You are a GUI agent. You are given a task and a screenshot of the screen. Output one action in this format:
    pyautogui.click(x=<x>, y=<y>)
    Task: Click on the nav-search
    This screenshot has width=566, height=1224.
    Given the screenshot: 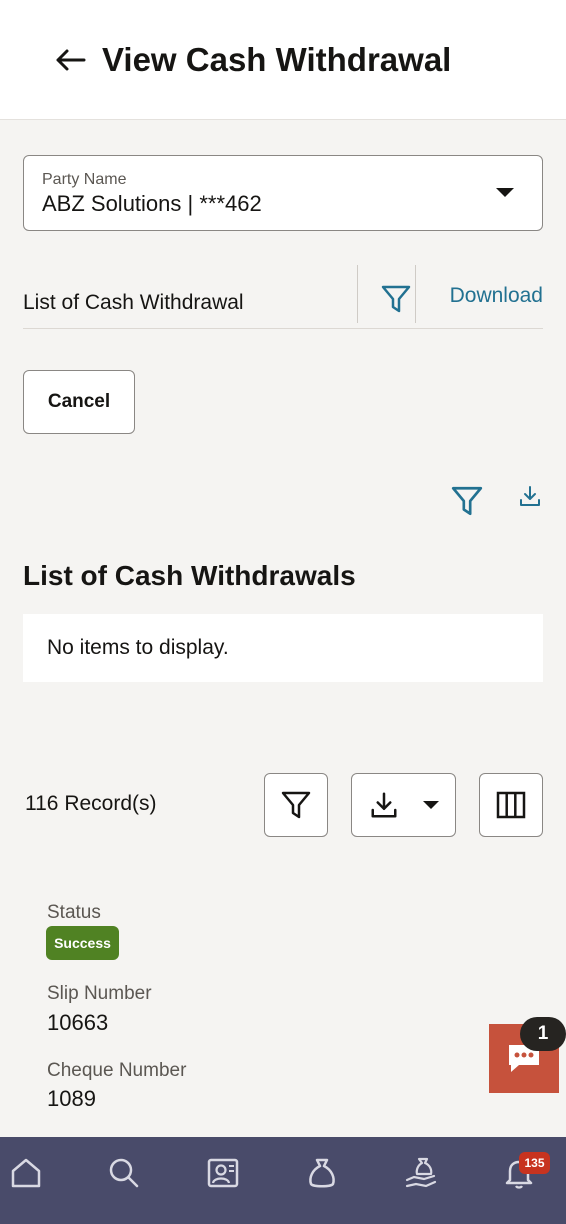 What is the action you would take?
    pyautogui.click(x=124, y=1173)
    